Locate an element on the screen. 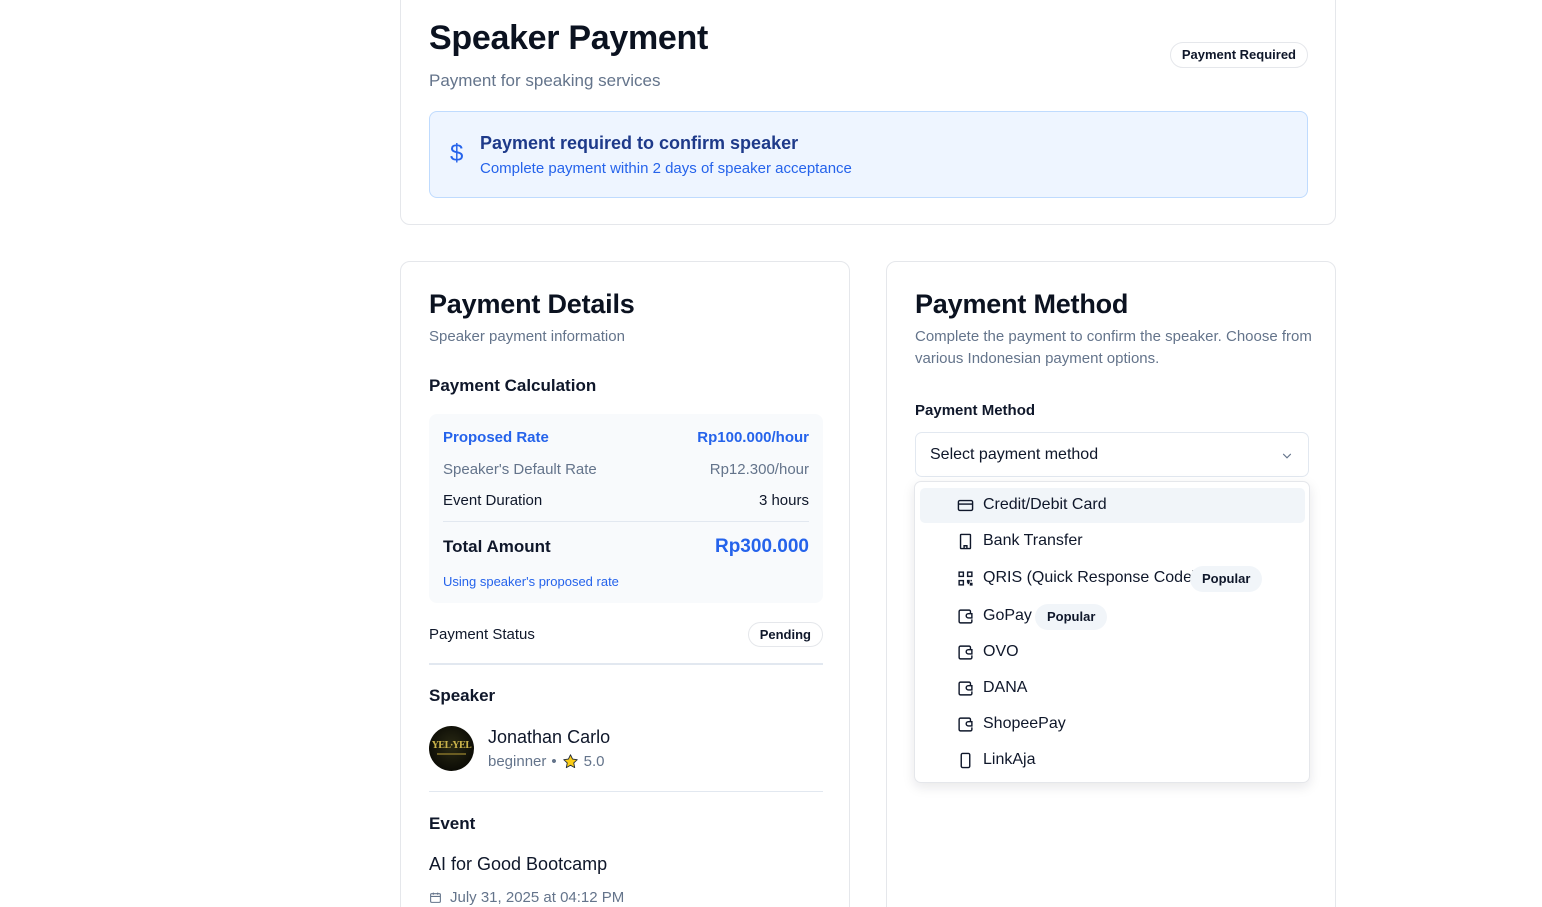 The image size is (1542, 907). speaker-section-title: Speaker is located at coordinates (462, 695).